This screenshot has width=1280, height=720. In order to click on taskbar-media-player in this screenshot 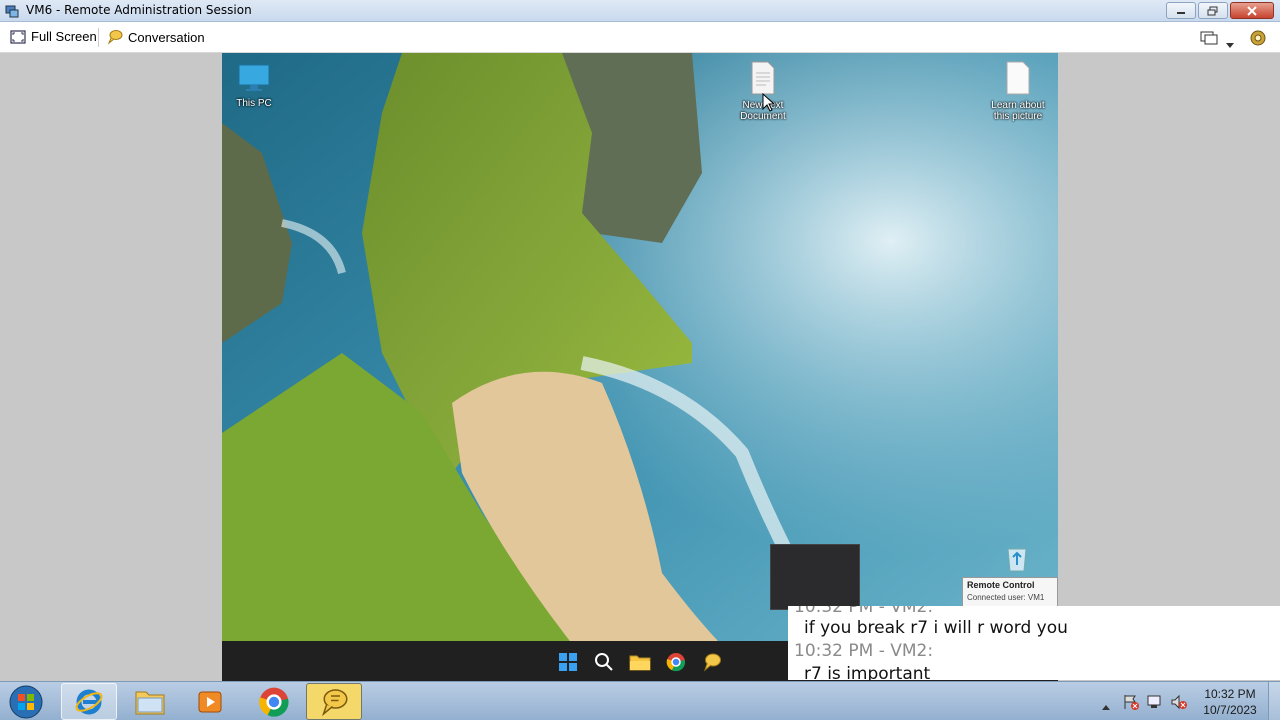, I will do `click(210, 701)`.